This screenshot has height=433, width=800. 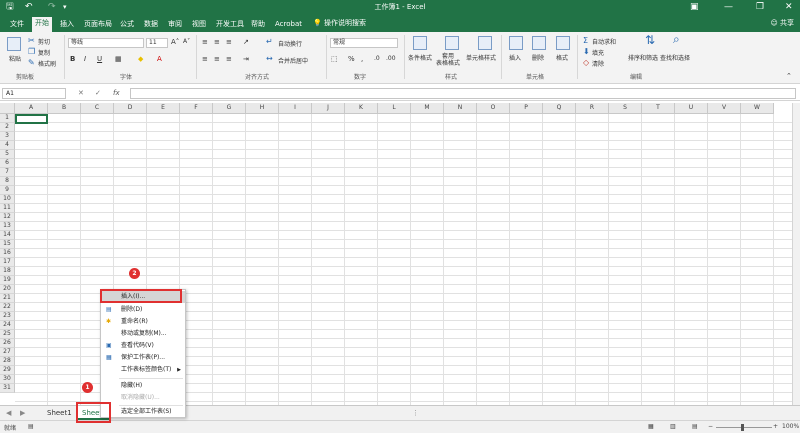 What do you see at coordinates (604, 41) in the screenshot?
I see `autosum-button: 自动求和` at bounding box center [604, 41].